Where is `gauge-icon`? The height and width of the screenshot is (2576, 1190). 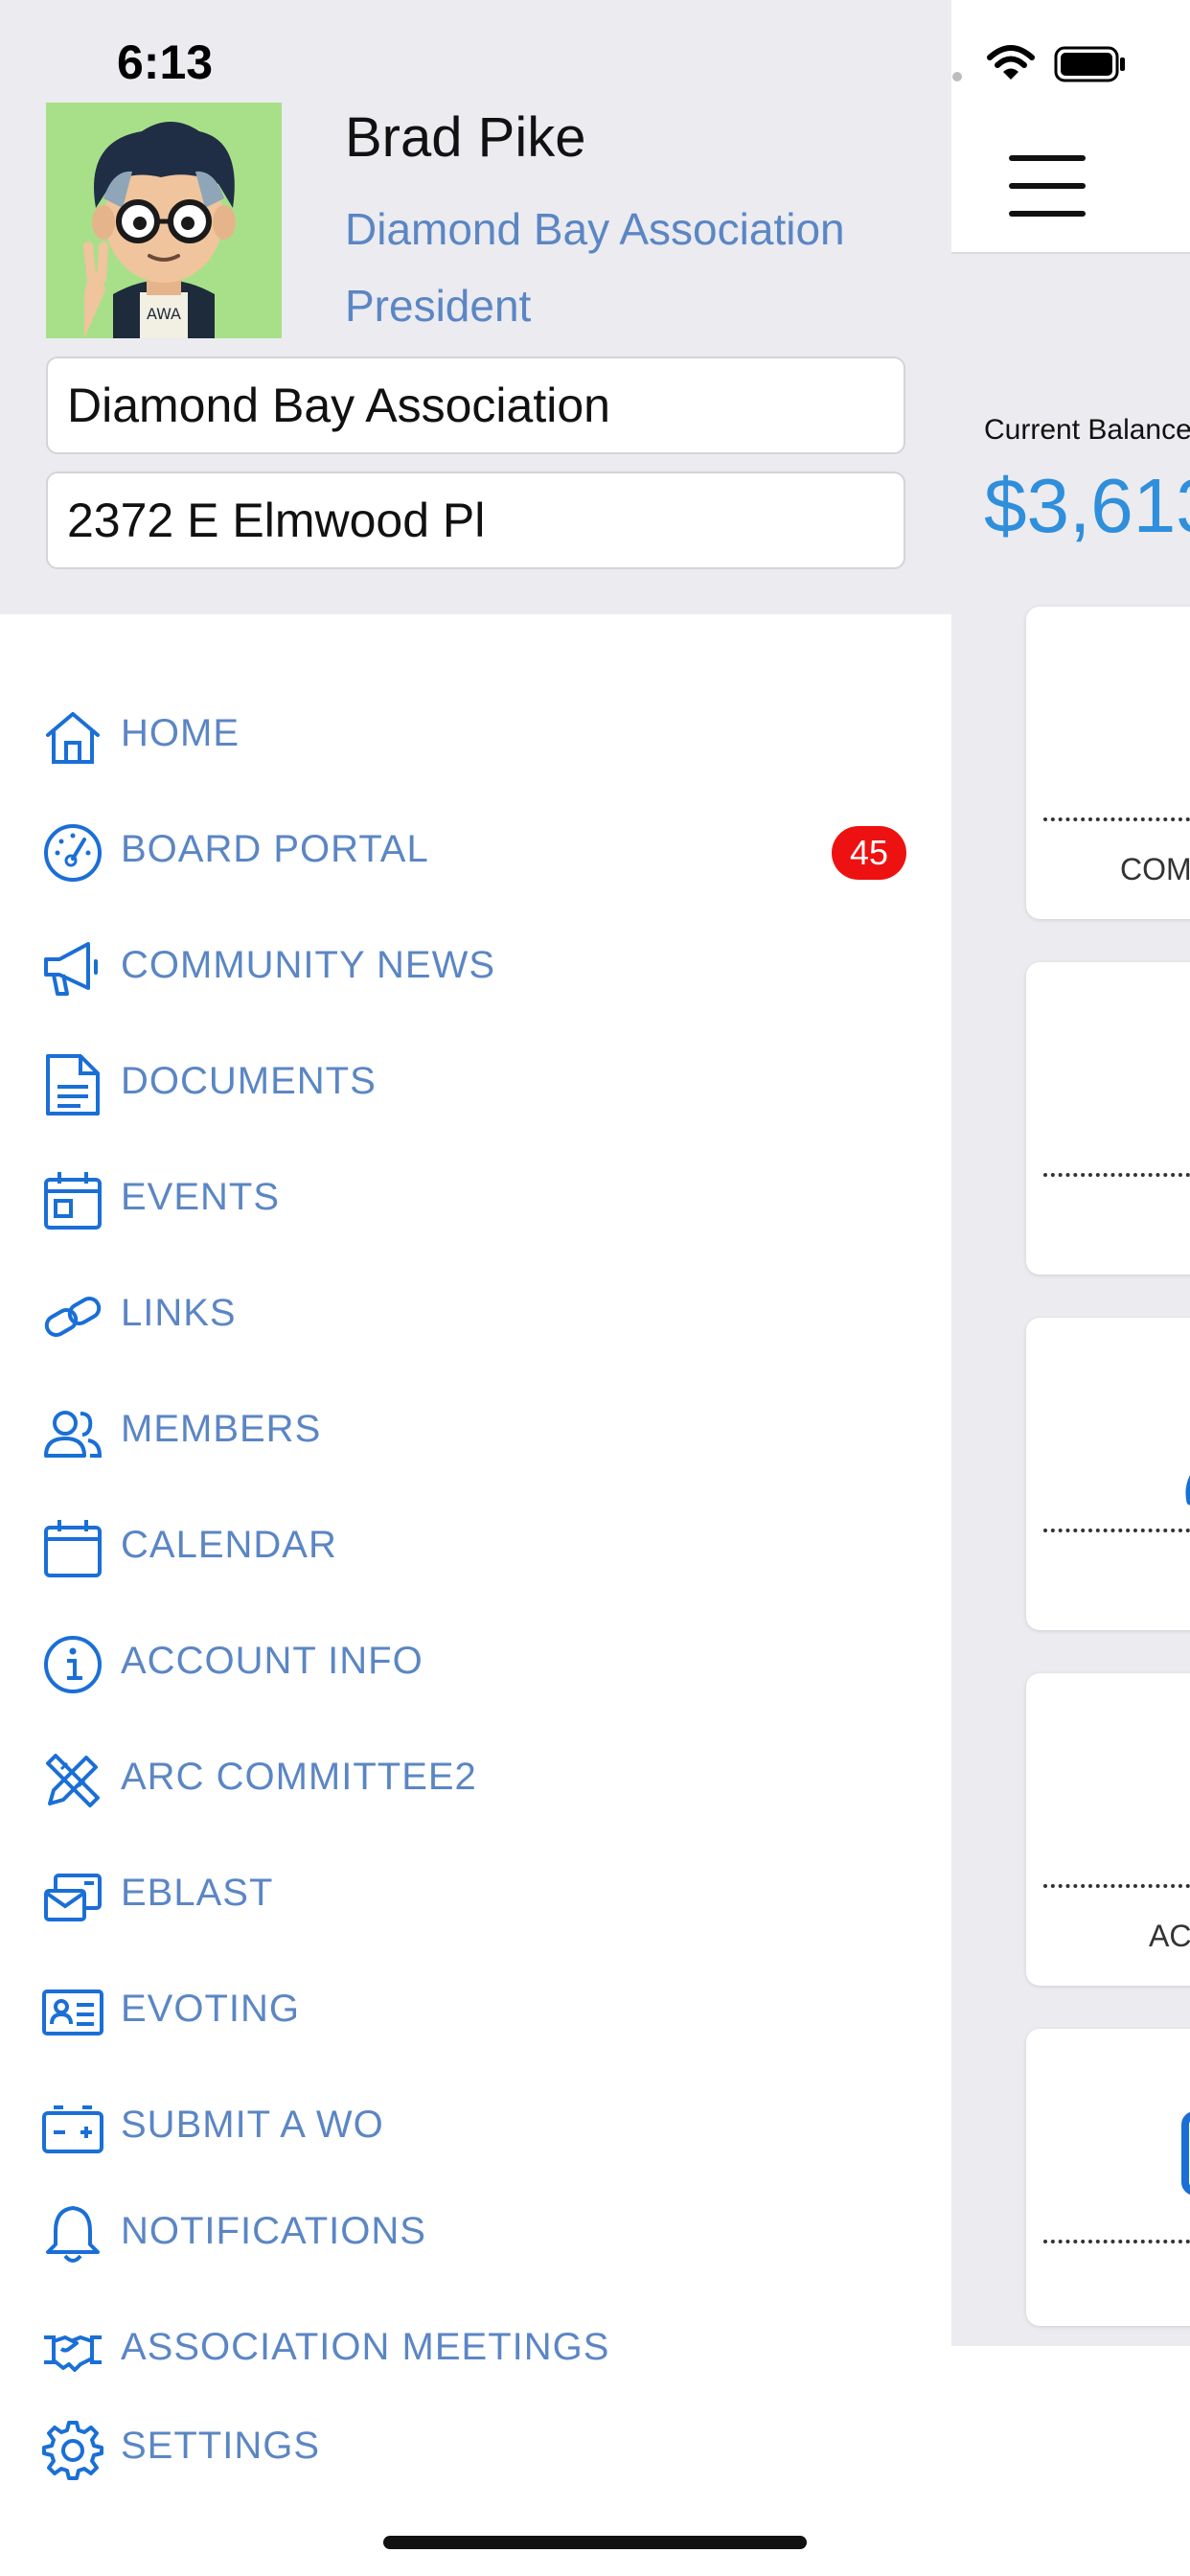 gauge-icon is located at coordinates (72, 853).